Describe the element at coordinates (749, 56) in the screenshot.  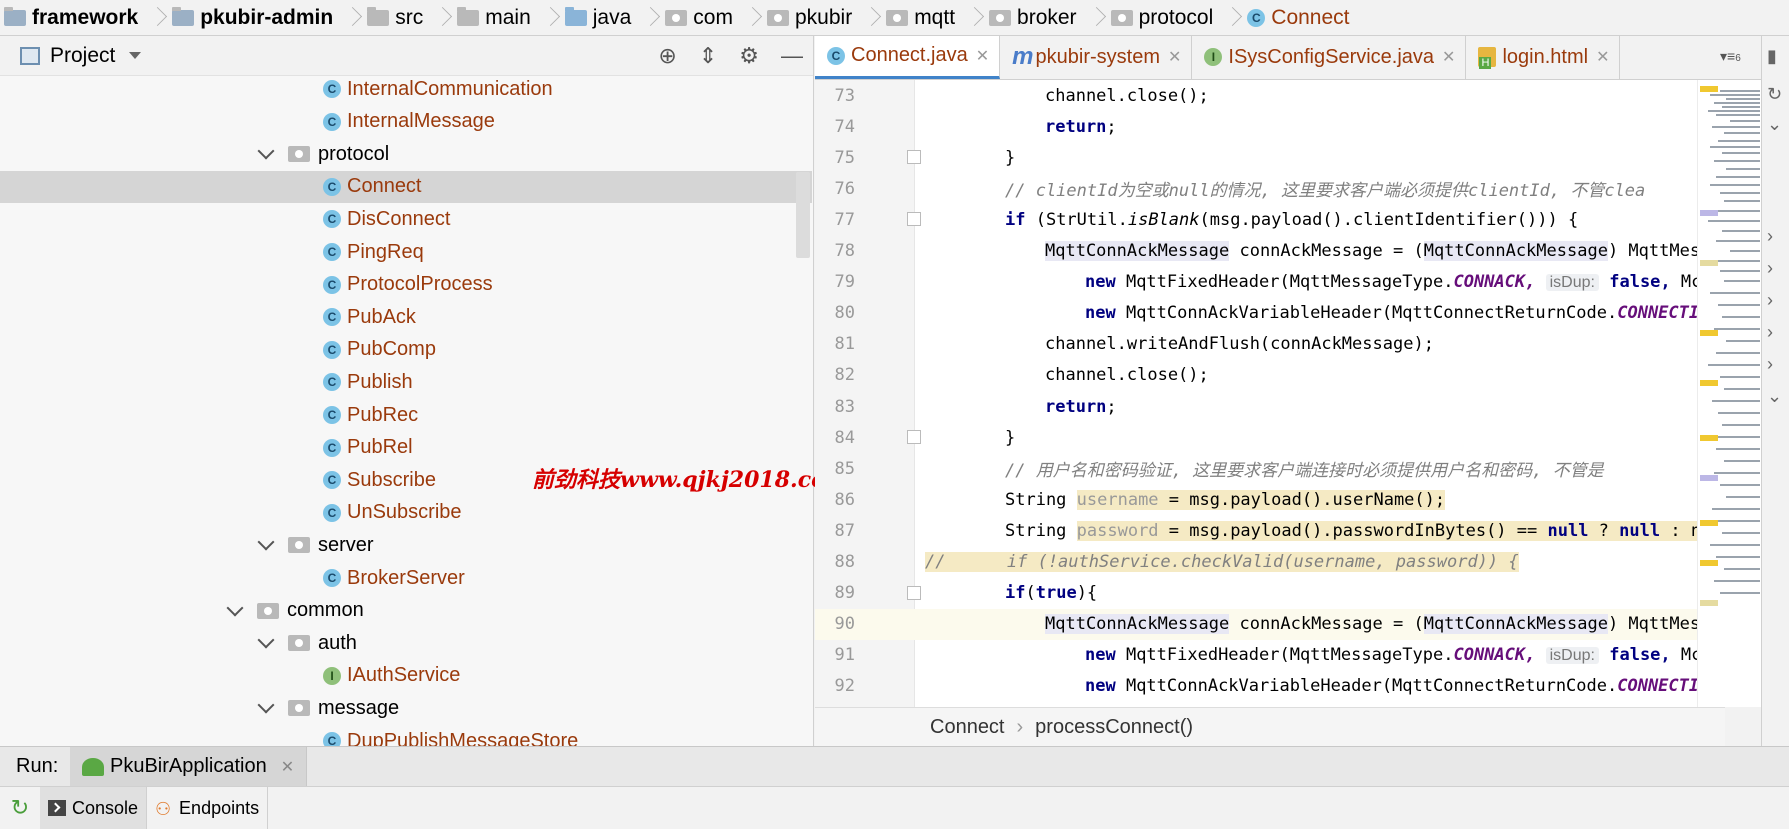
I see `gear-icon: ⚙` at that location.